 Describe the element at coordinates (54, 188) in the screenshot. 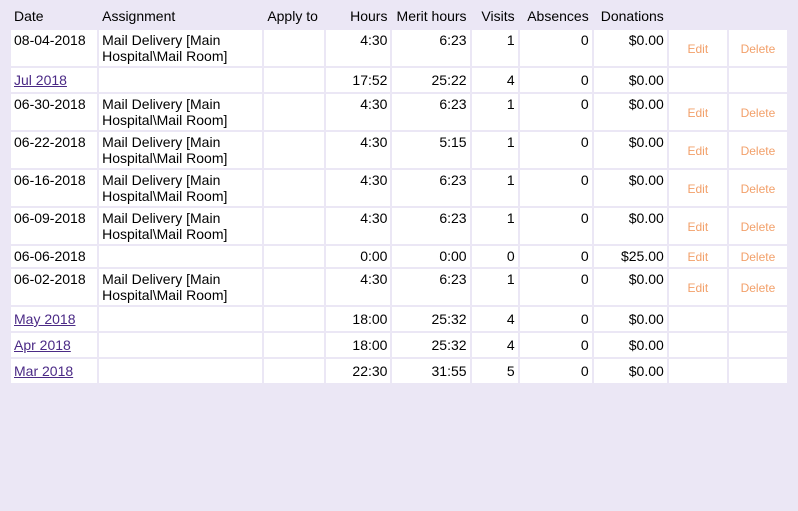

I see `date-cell: 06-16-2018` at that location.